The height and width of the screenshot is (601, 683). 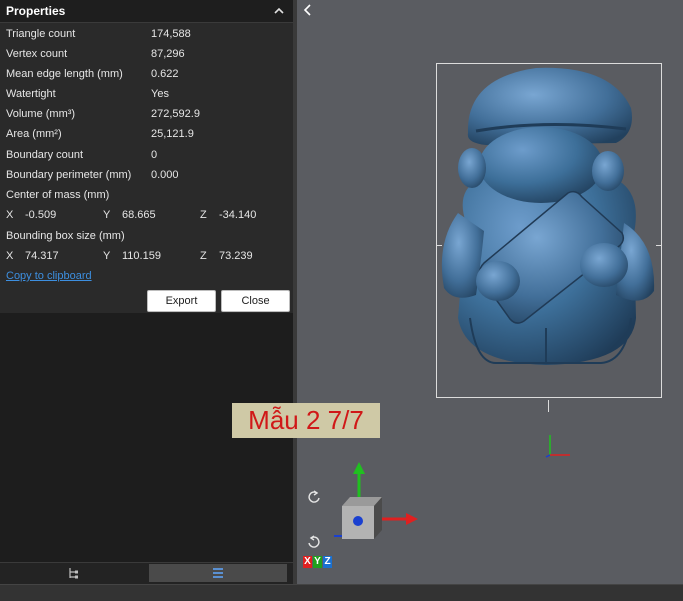 What do you see at coordinates (378, 503) in the screenshot?
I see `view-cube-icon` at bounding box center [378, 503].